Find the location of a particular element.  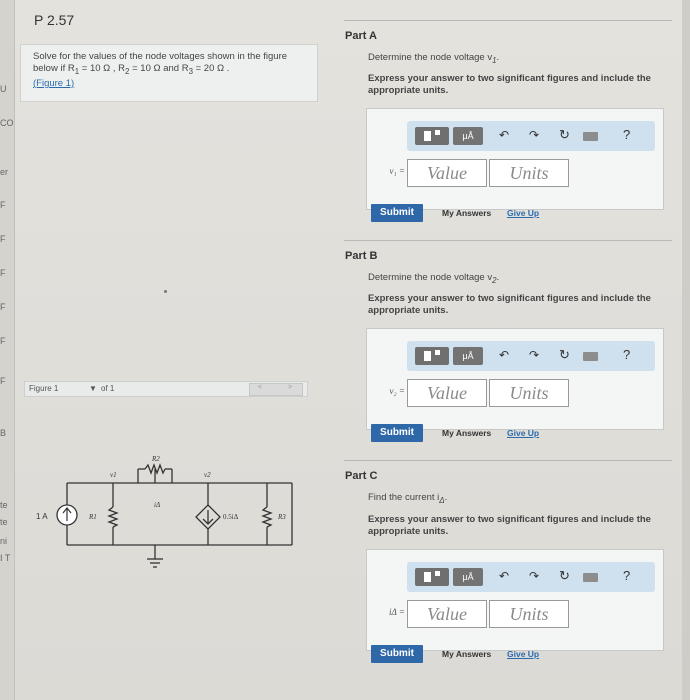

strip-label: er is located at coordinates (4, 172).